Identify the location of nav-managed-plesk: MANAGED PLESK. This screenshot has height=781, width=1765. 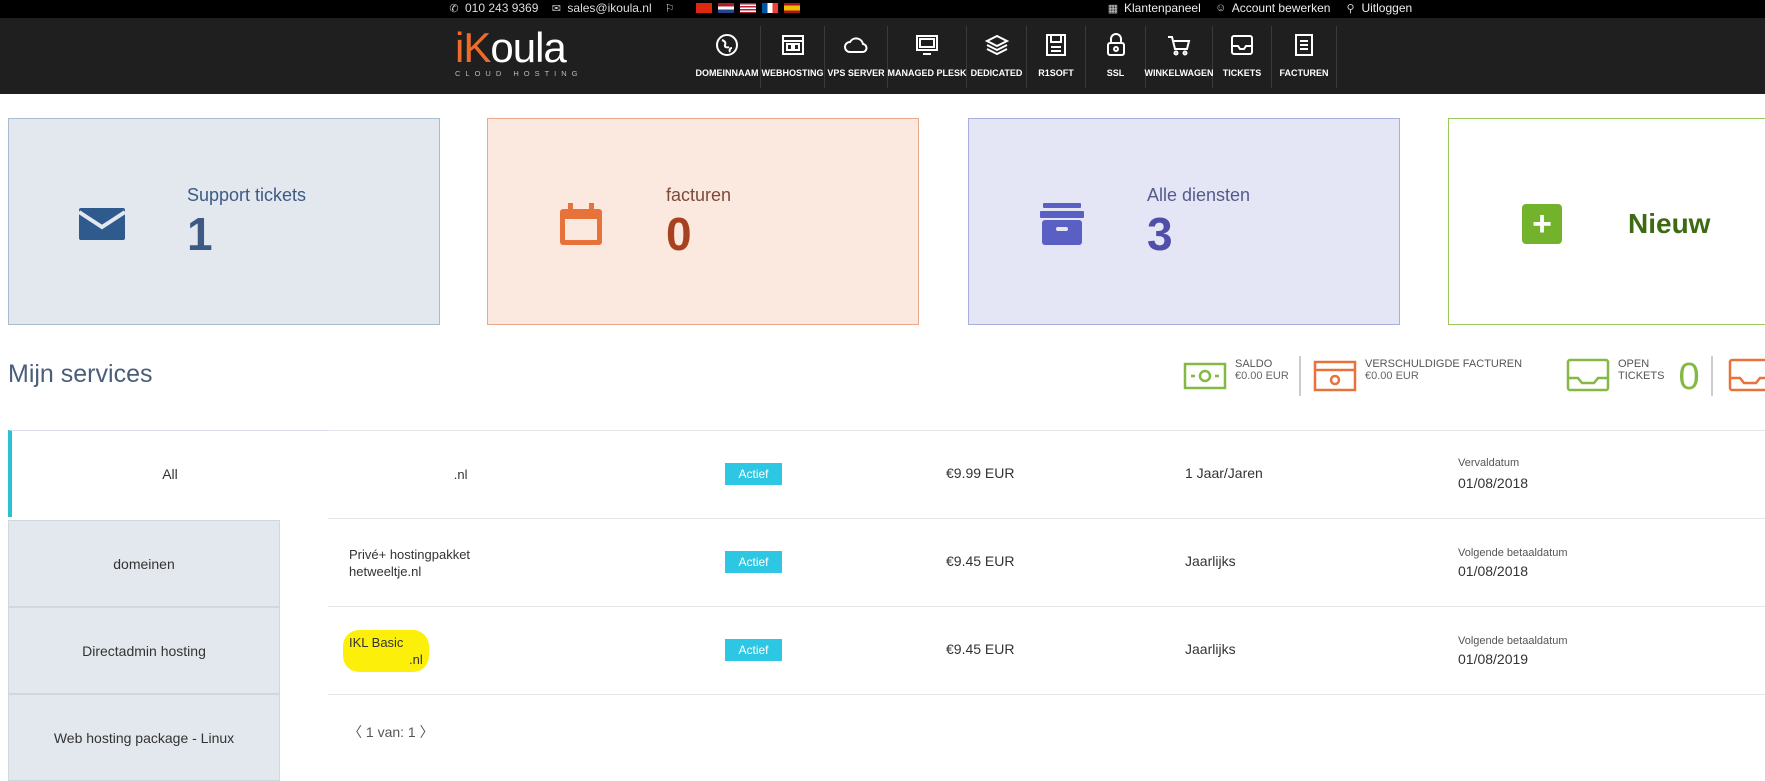
(927, 57).